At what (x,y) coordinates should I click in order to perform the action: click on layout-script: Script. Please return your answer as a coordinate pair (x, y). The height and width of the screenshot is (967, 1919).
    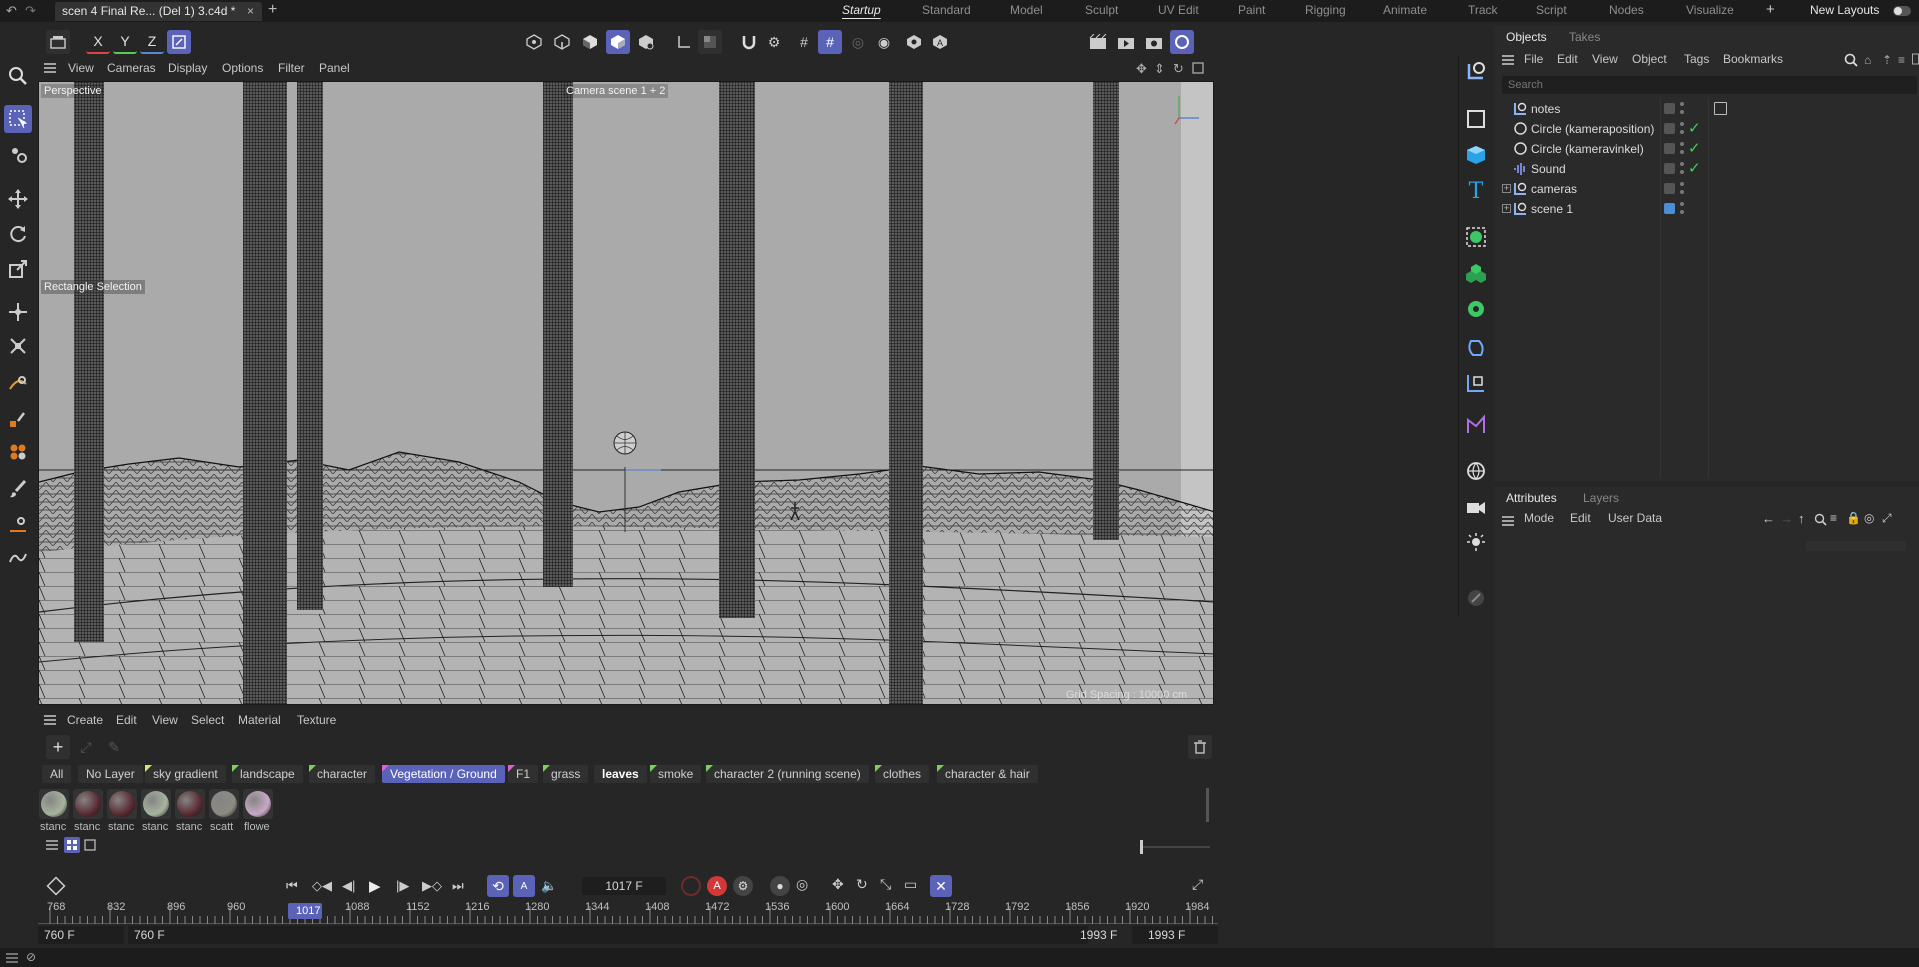
    Looking at the image, I should click on (1551, 10).